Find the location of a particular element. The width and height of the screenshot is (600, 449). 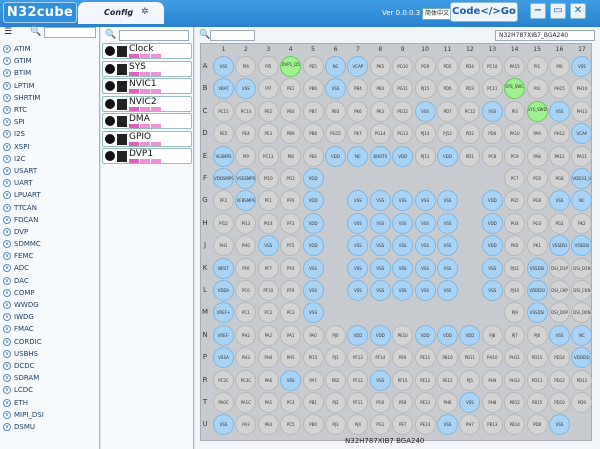

part-select: N32H787XIB7_BGA240 is located at coordinates (545, 35).